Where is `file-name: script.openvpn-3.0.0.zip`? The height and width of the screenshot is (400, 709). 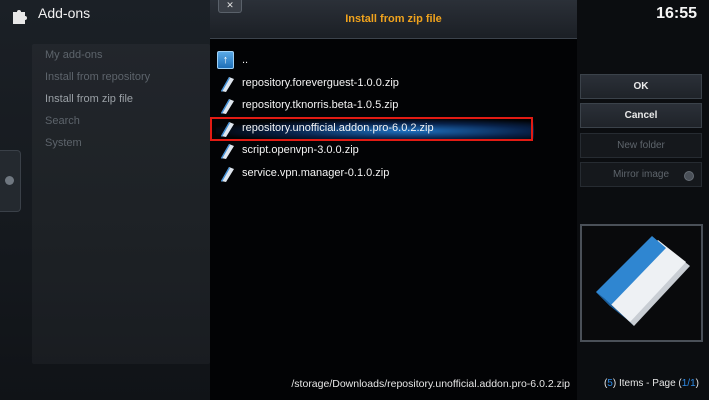
file-name: script.openvpn-3.0.0.zip is located at coordinates (300, 150).